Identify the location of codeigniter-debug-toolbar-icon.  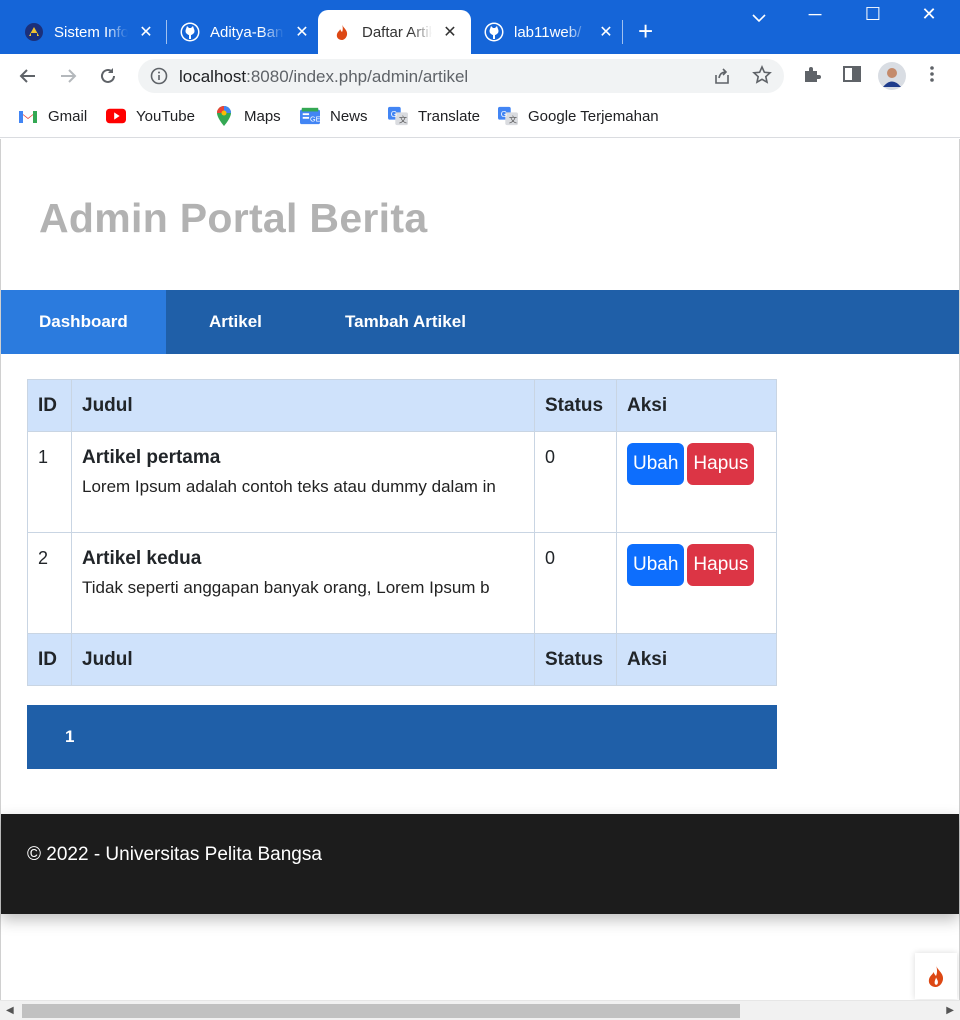
(936, 976).